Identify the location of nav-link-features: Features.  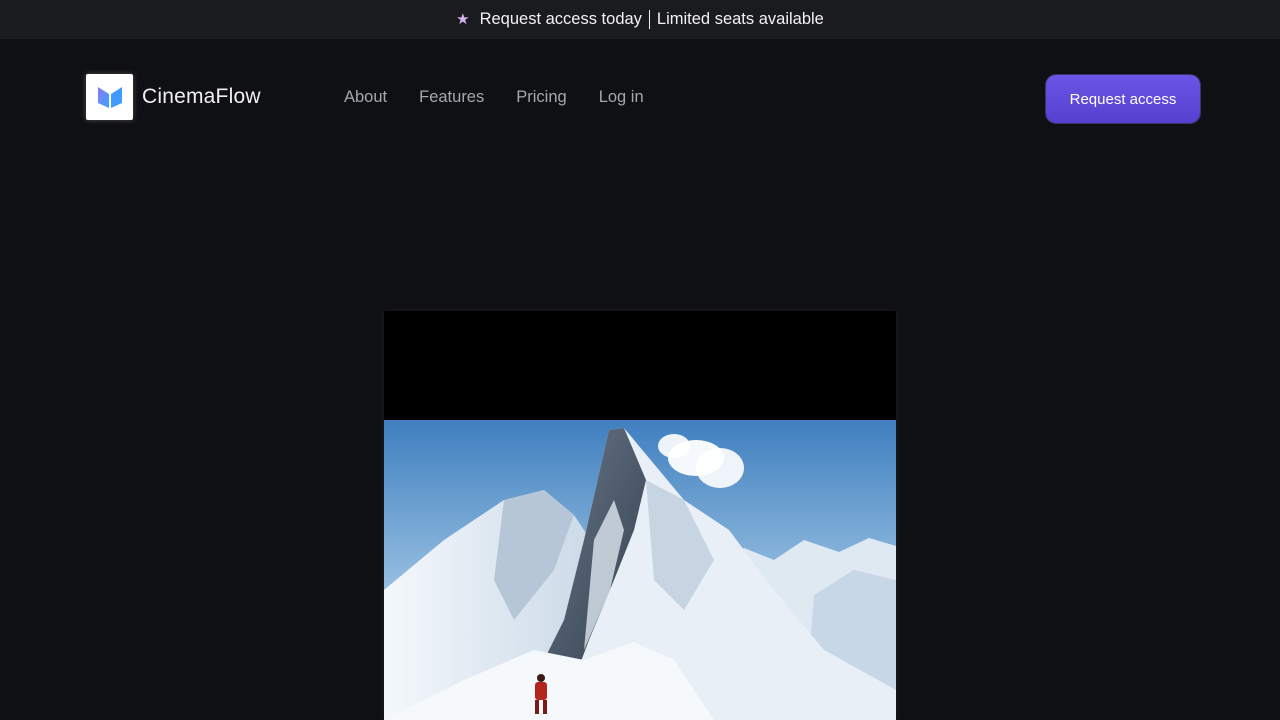
(451, 97).